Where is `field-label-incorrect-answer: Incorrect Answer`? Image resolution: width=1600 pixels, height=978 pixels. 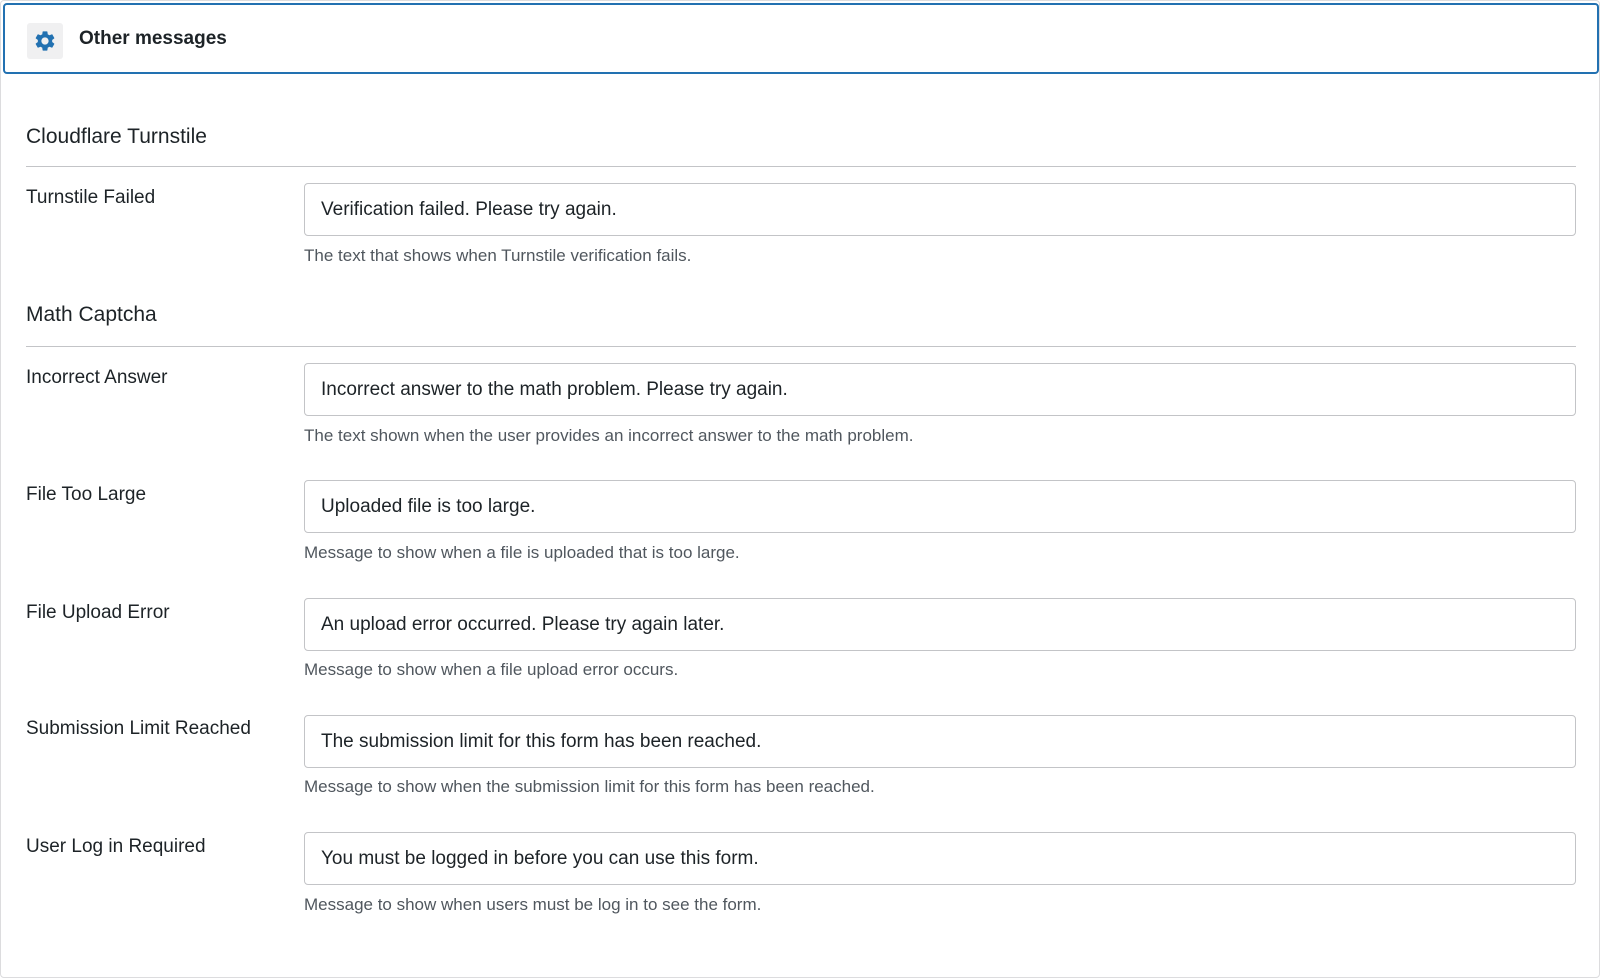
field-label-incorrect-answer: Incorrect Answer is located at coordinates (97, 377).